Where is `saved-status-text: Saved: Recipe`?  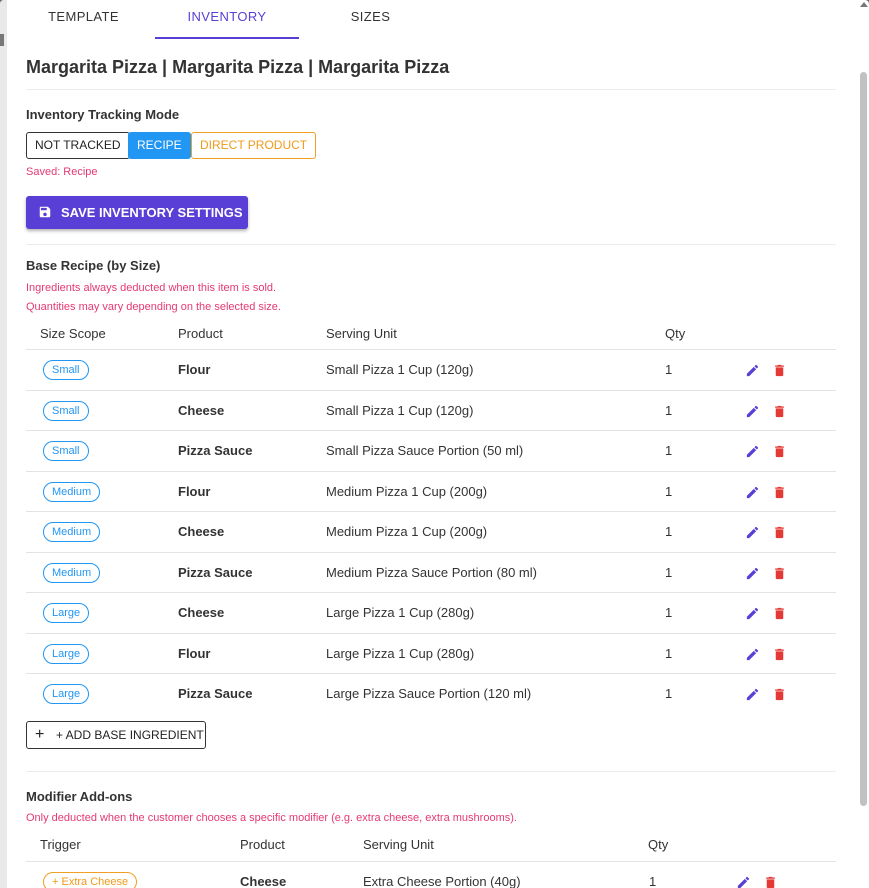
saved-status-text: Saved: Recipe is located at coordinates (62, 172).